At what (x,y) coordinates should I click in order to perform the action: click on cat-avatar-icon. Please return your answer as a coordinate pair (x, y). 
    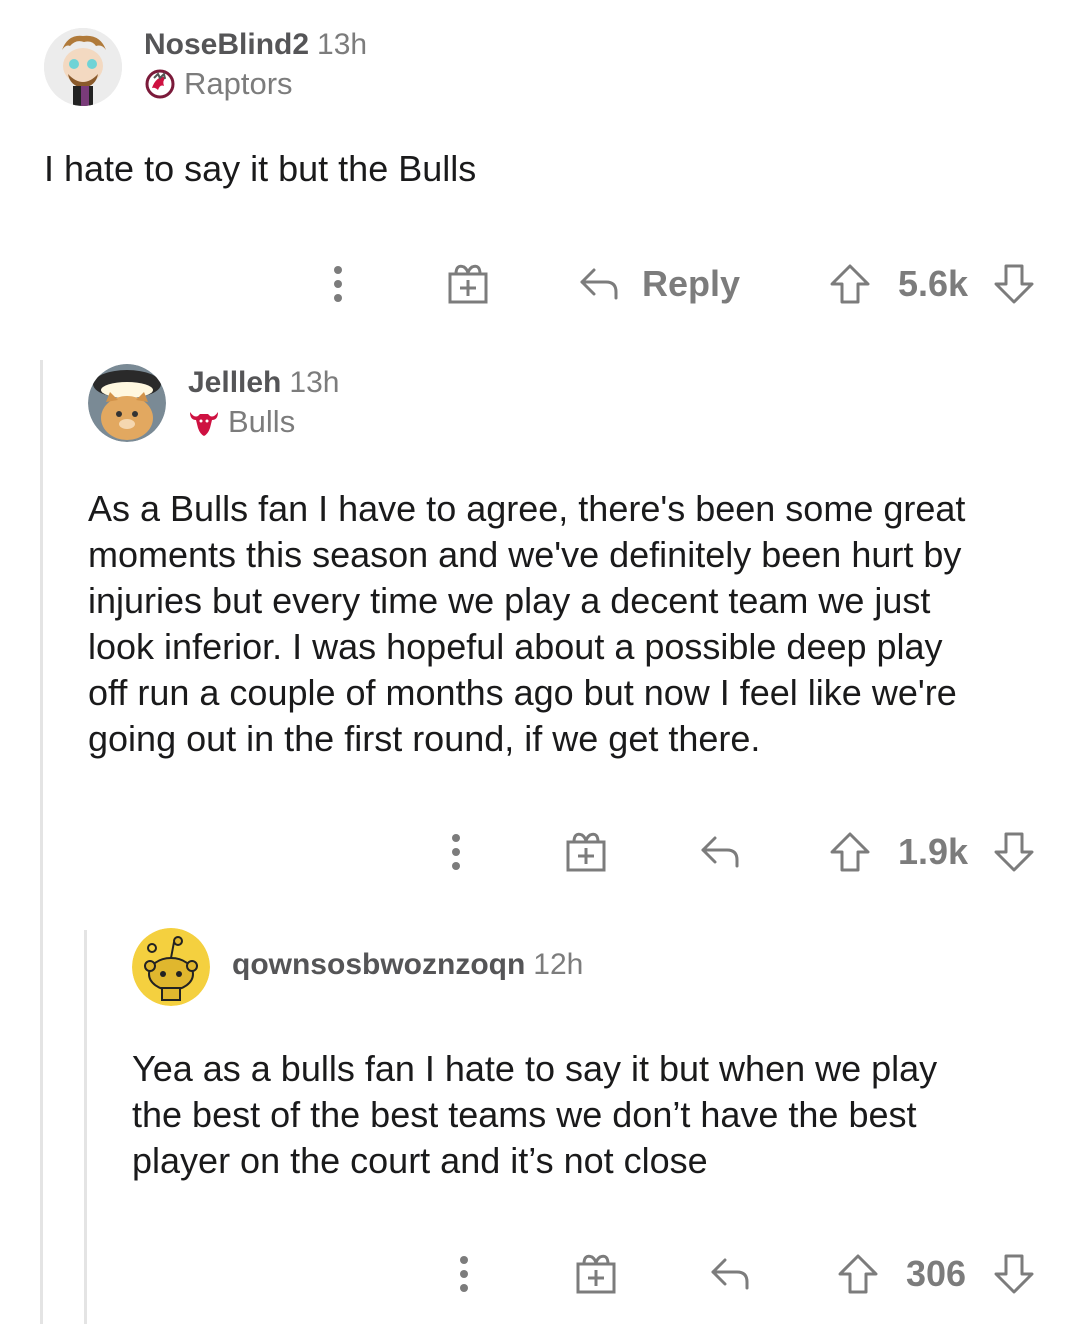
    Looking at the image, I should click on (127, 403).